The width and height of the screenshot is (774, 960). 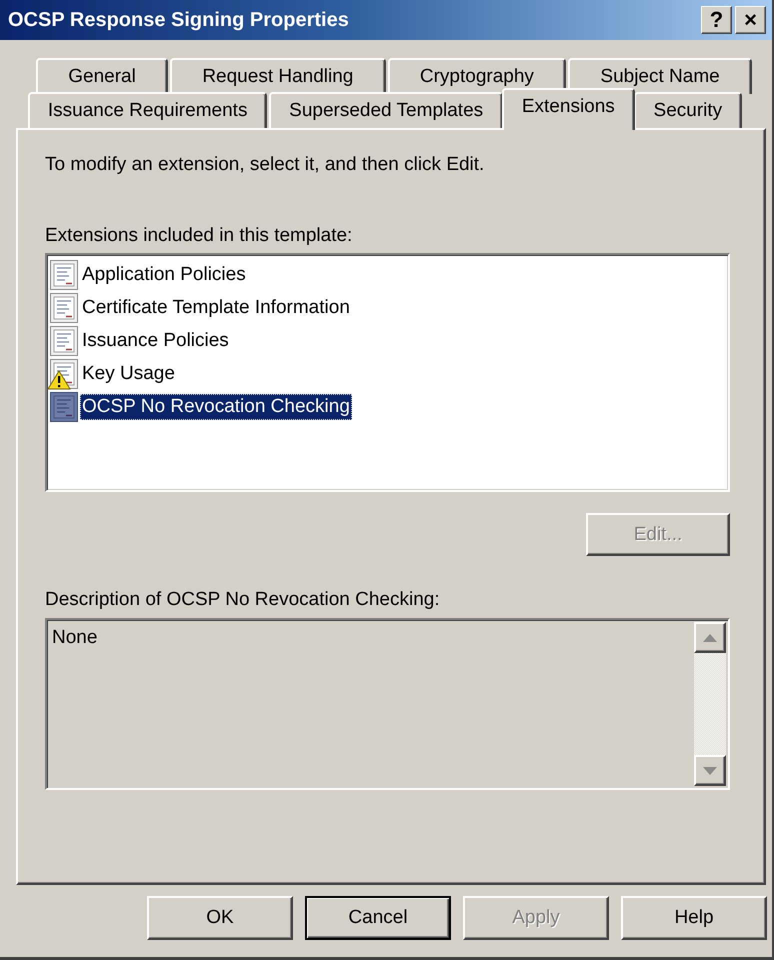 I want to click on extension-item: Application Policies, so click(x=164, y=275).